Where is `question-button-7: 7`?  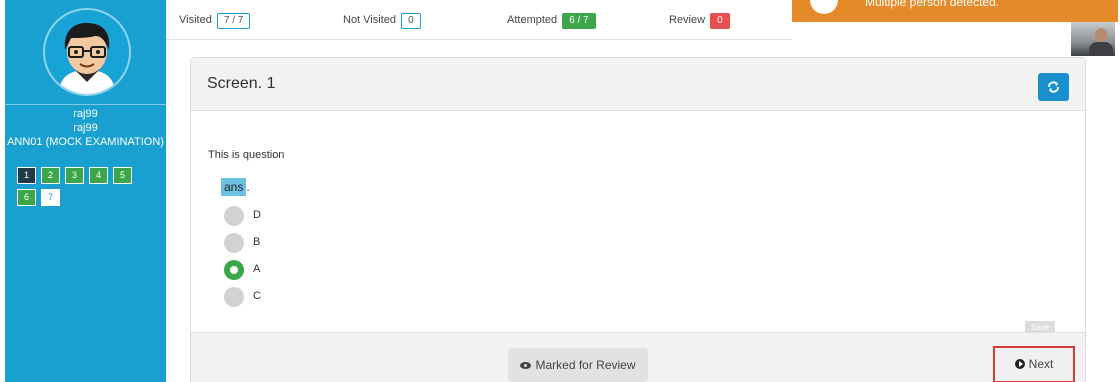 question-button-7: 7 is located at coordinates (50, 197).